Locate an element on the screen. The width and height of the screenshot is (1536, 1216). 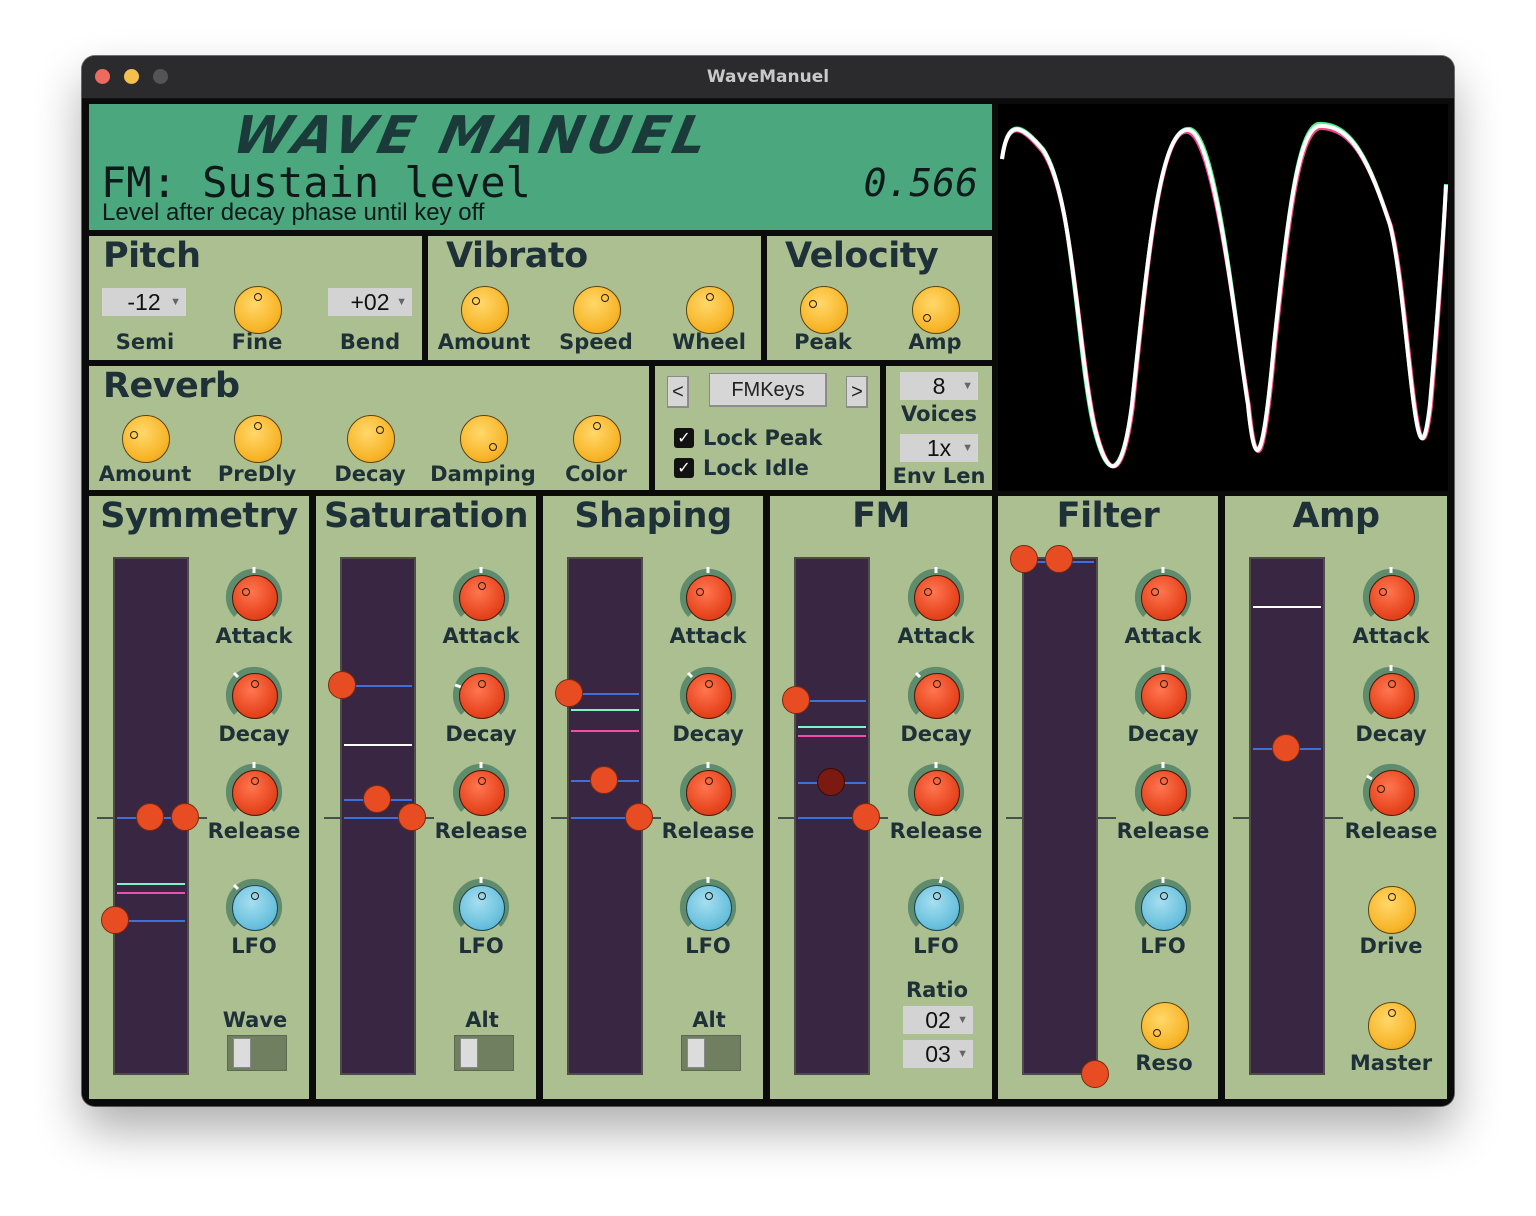
fm-ratio-select-1: 02 ▼ is located at coordinates (938, 1020).